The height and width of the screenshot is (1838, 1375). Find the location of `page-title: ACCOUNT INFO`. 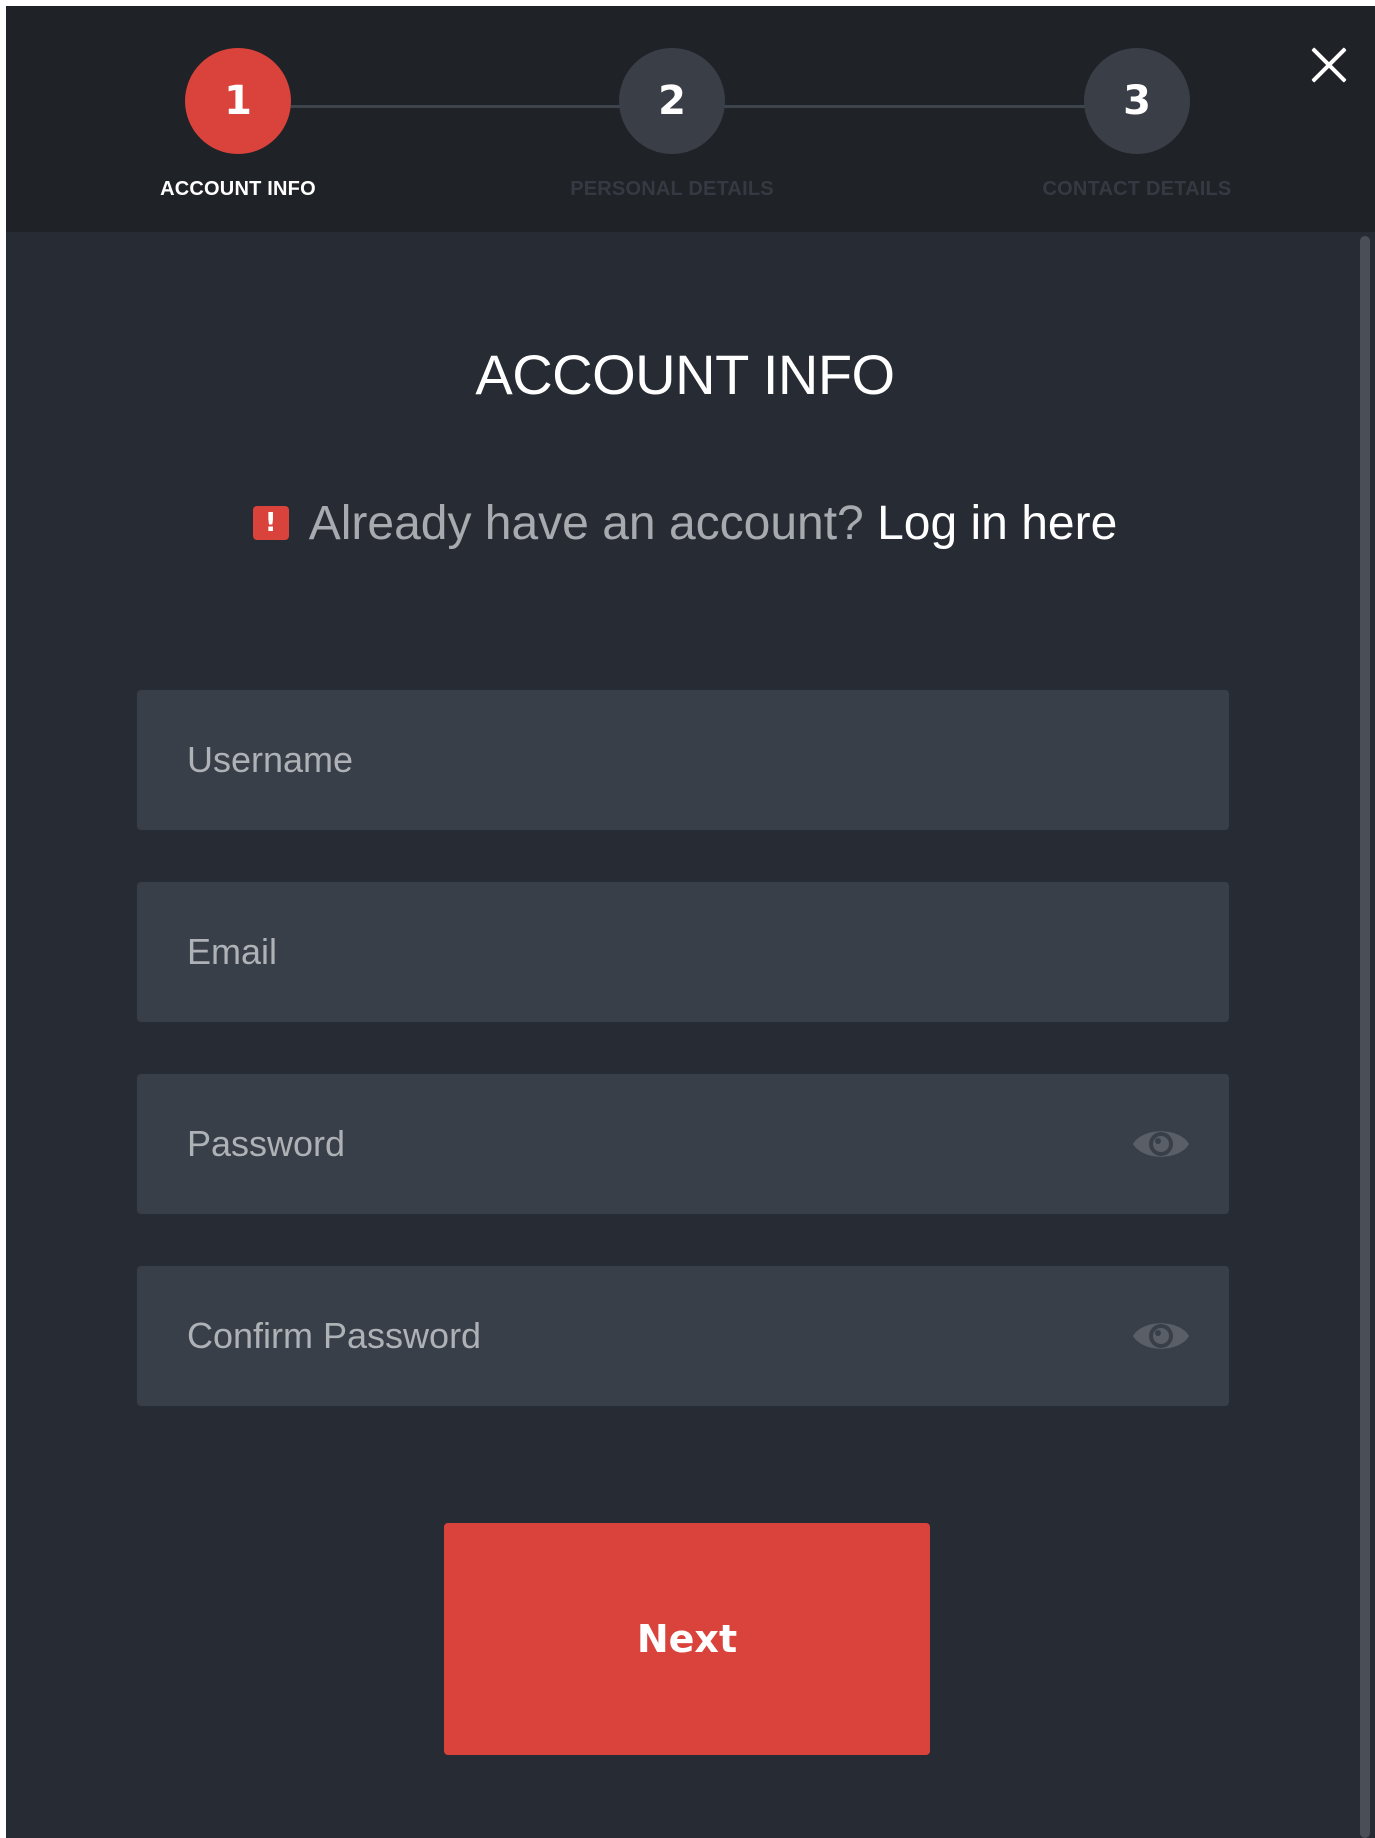

page-title: ACCOUNT INFO is located at coordinates (685, 374).